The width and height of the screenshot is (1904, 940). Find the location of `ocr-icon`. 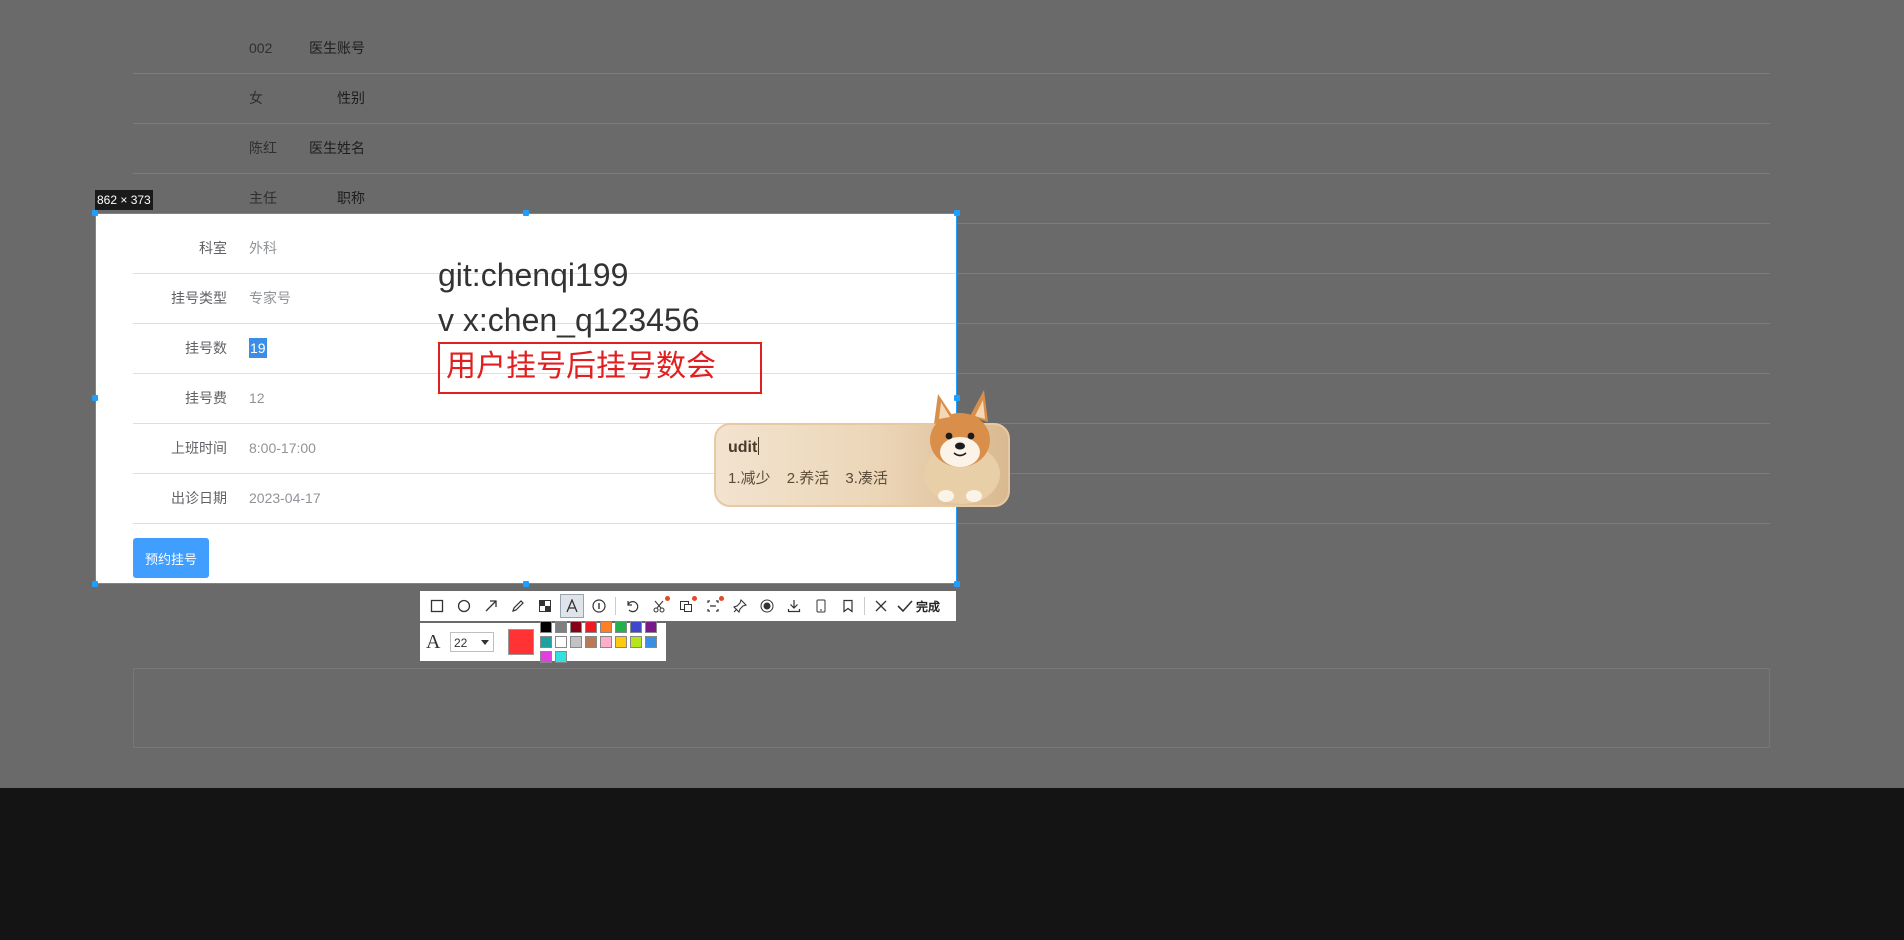

ocr-icon is located at coordinates (686, 606).